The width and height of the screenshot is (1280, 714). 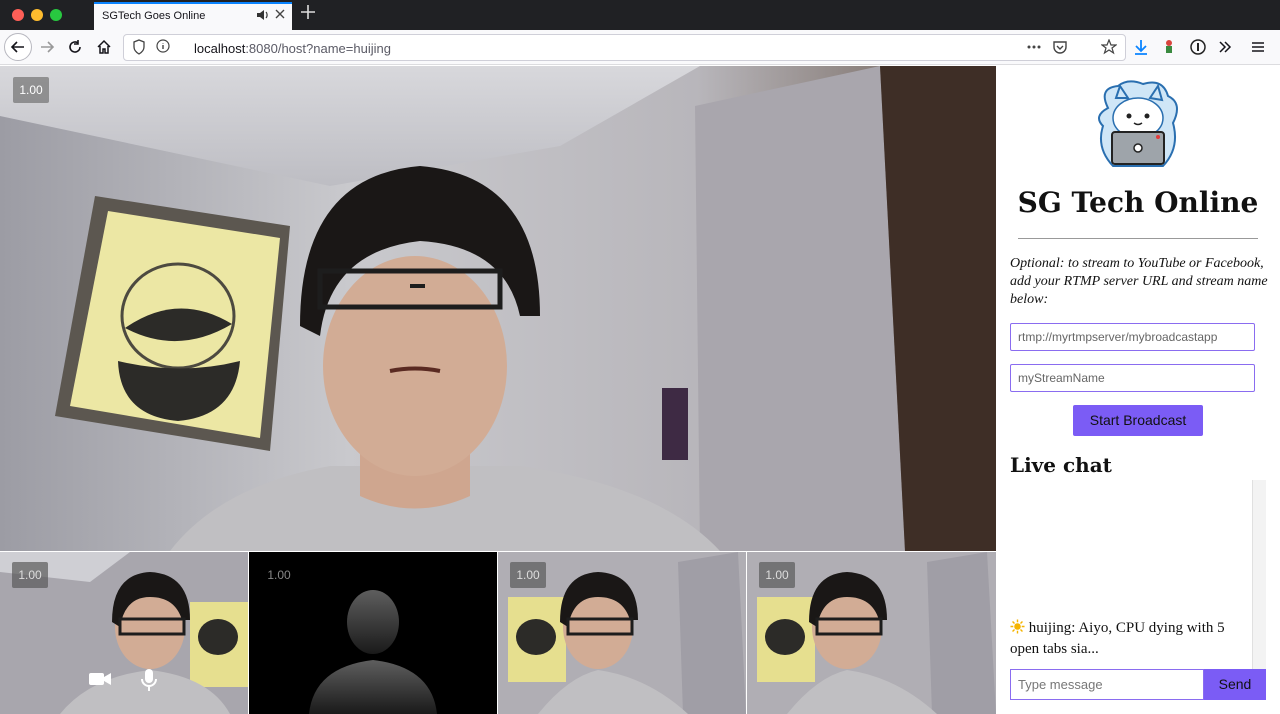 I want to click on thumbnail-local: 1.00, so click(x=124, y=633).